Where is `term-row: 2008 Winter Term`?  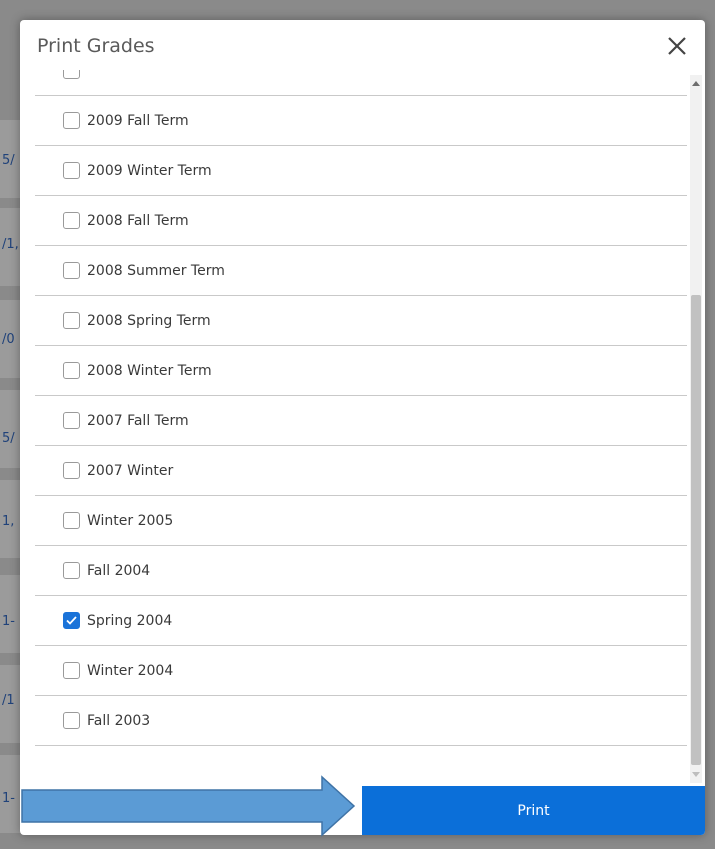 term-row: 2008 Winter Term is located at coordinates (361, 371).